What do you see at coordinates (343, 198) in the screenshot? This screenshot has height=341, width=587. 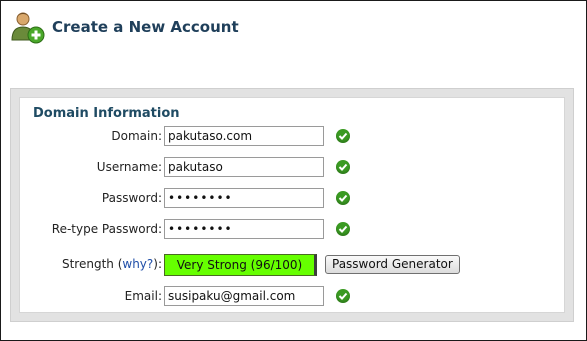 I see `password-valid-check-icon` at bounding box center [343, 198].